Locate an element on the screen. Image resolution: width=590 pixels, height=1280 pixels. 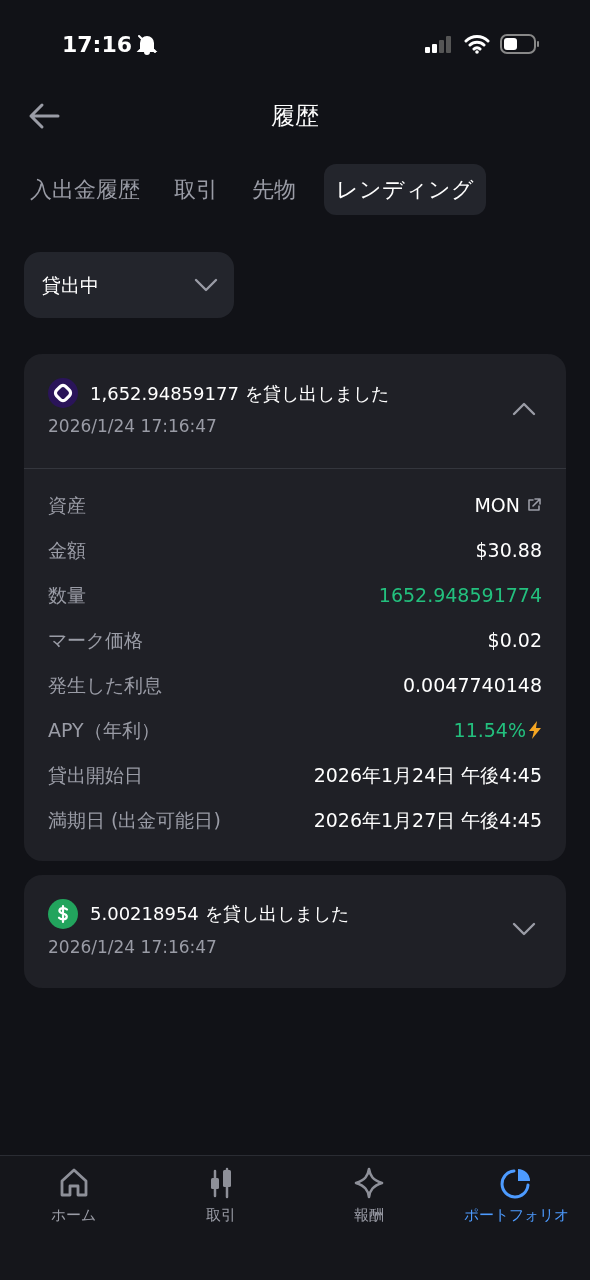
detail-label: 貸出開始日 is located at coordinates (95, 775).